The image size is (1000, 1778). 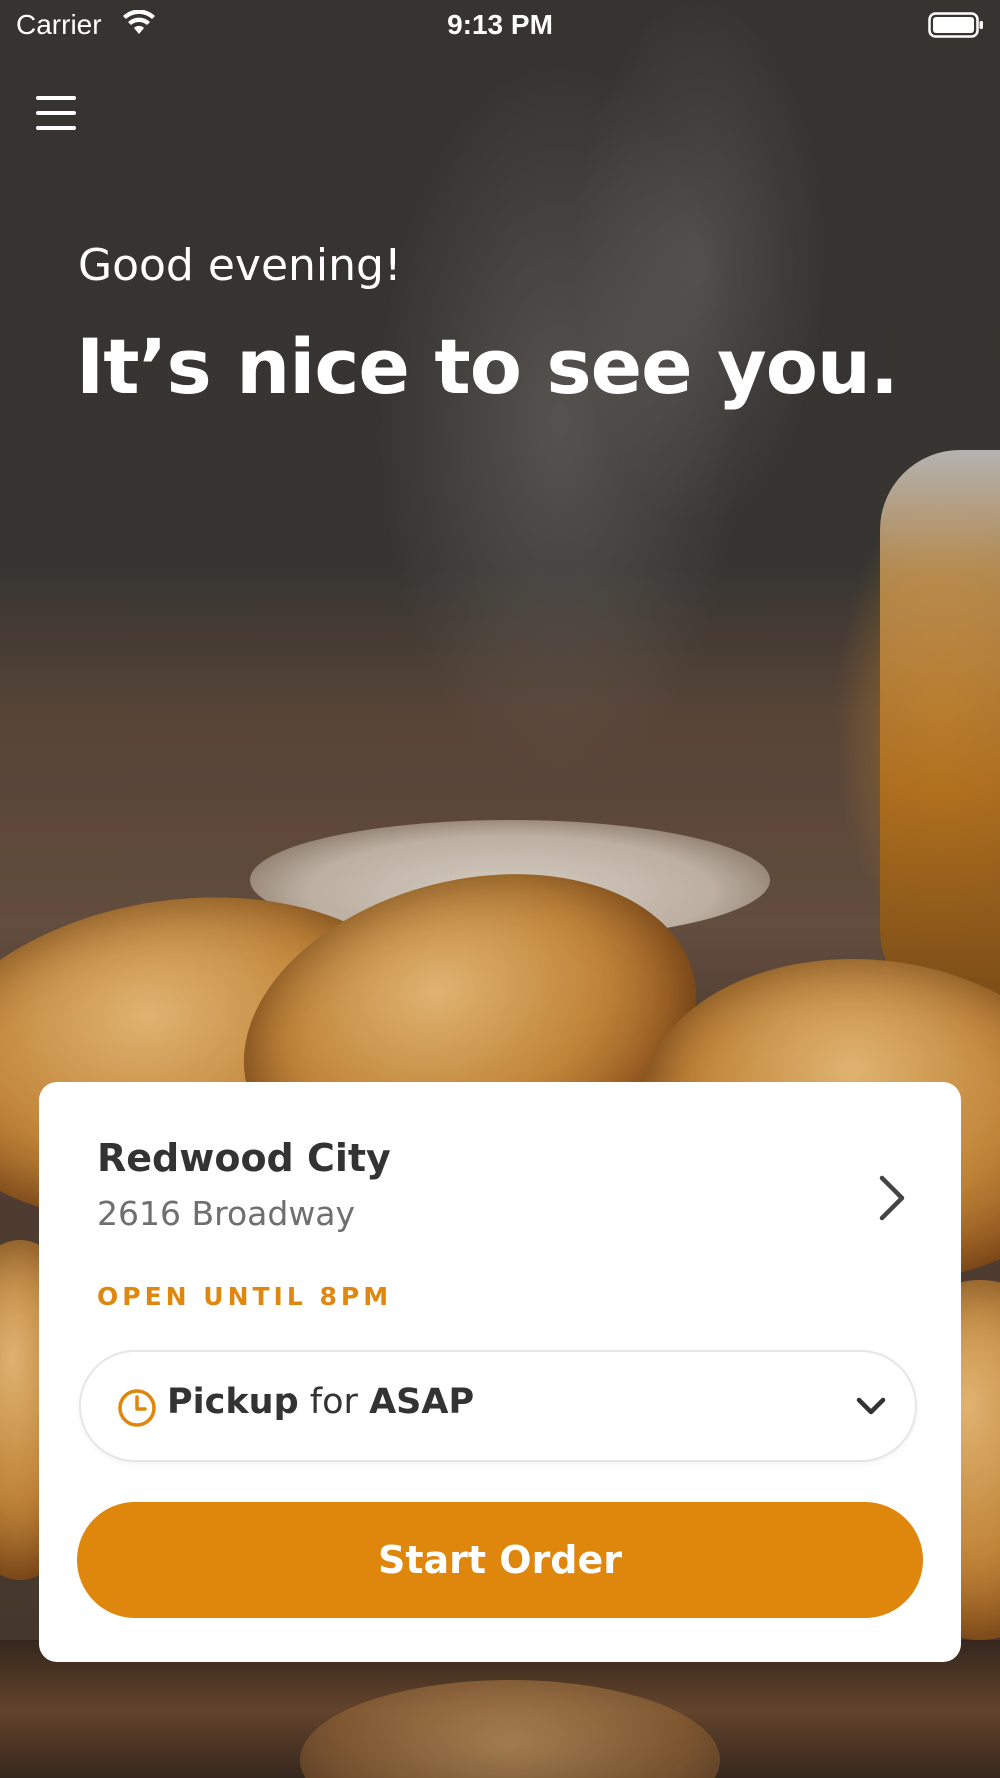 What do you see at coordinates (955, 25) in the screenshot?
I see `battery-icon` at bounding box center [955, 25].